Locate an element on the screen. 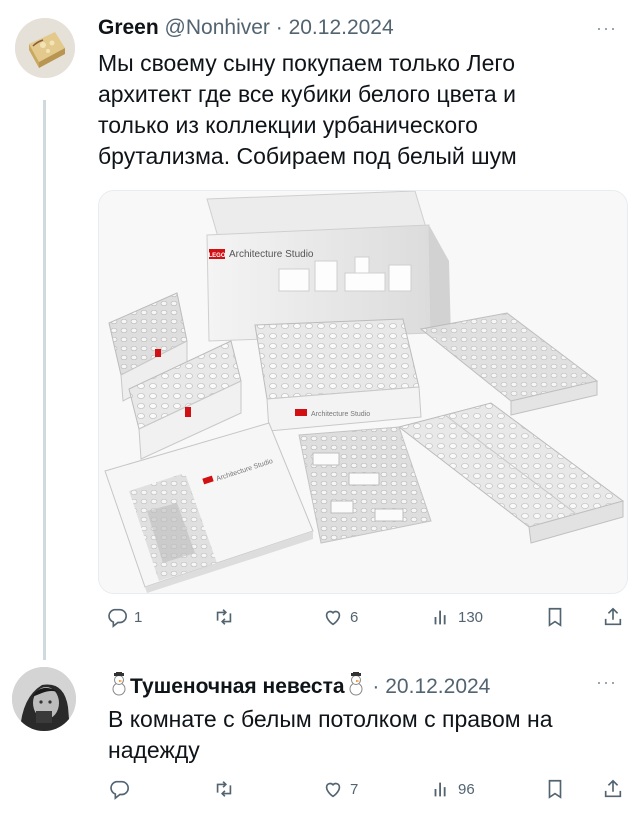 The height and width of the screenshot is (815, 640). tweet-actions: 1 6 130 is located at coordinates (320, 623).